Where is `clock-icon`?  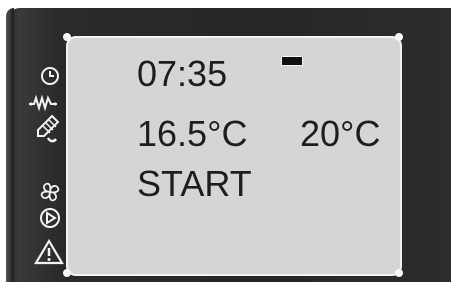
clock-icon is located at coordinates (50, 76).